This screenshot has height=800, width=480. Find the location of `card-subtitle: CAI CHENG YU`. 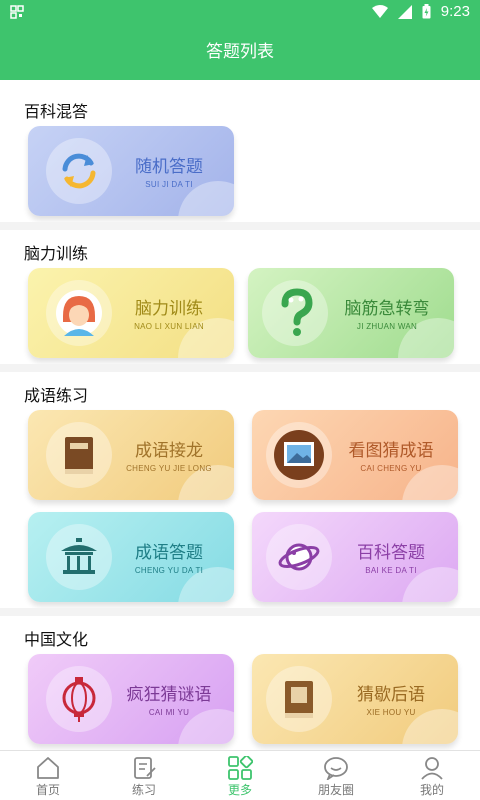

card-subtitle: CAI CHENG YU is located at coordinates (391, 468).